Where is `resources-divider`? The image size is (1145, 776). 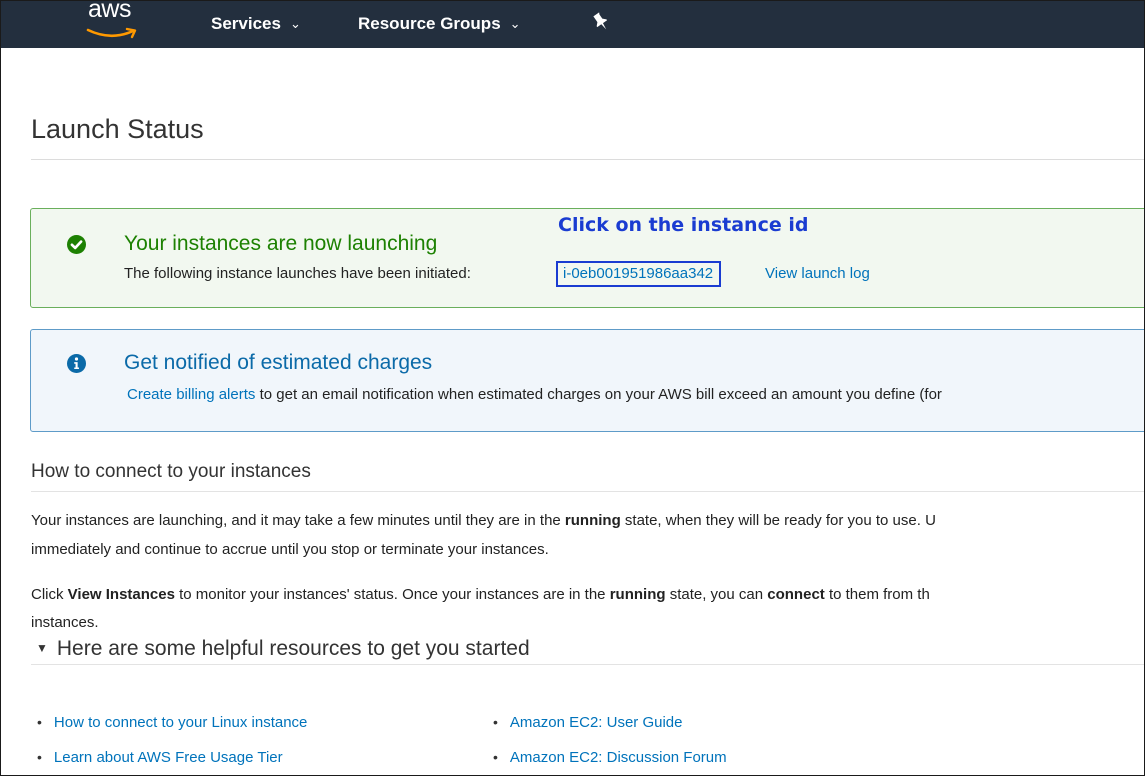 resources-divider is located at coordinates (587, 664).